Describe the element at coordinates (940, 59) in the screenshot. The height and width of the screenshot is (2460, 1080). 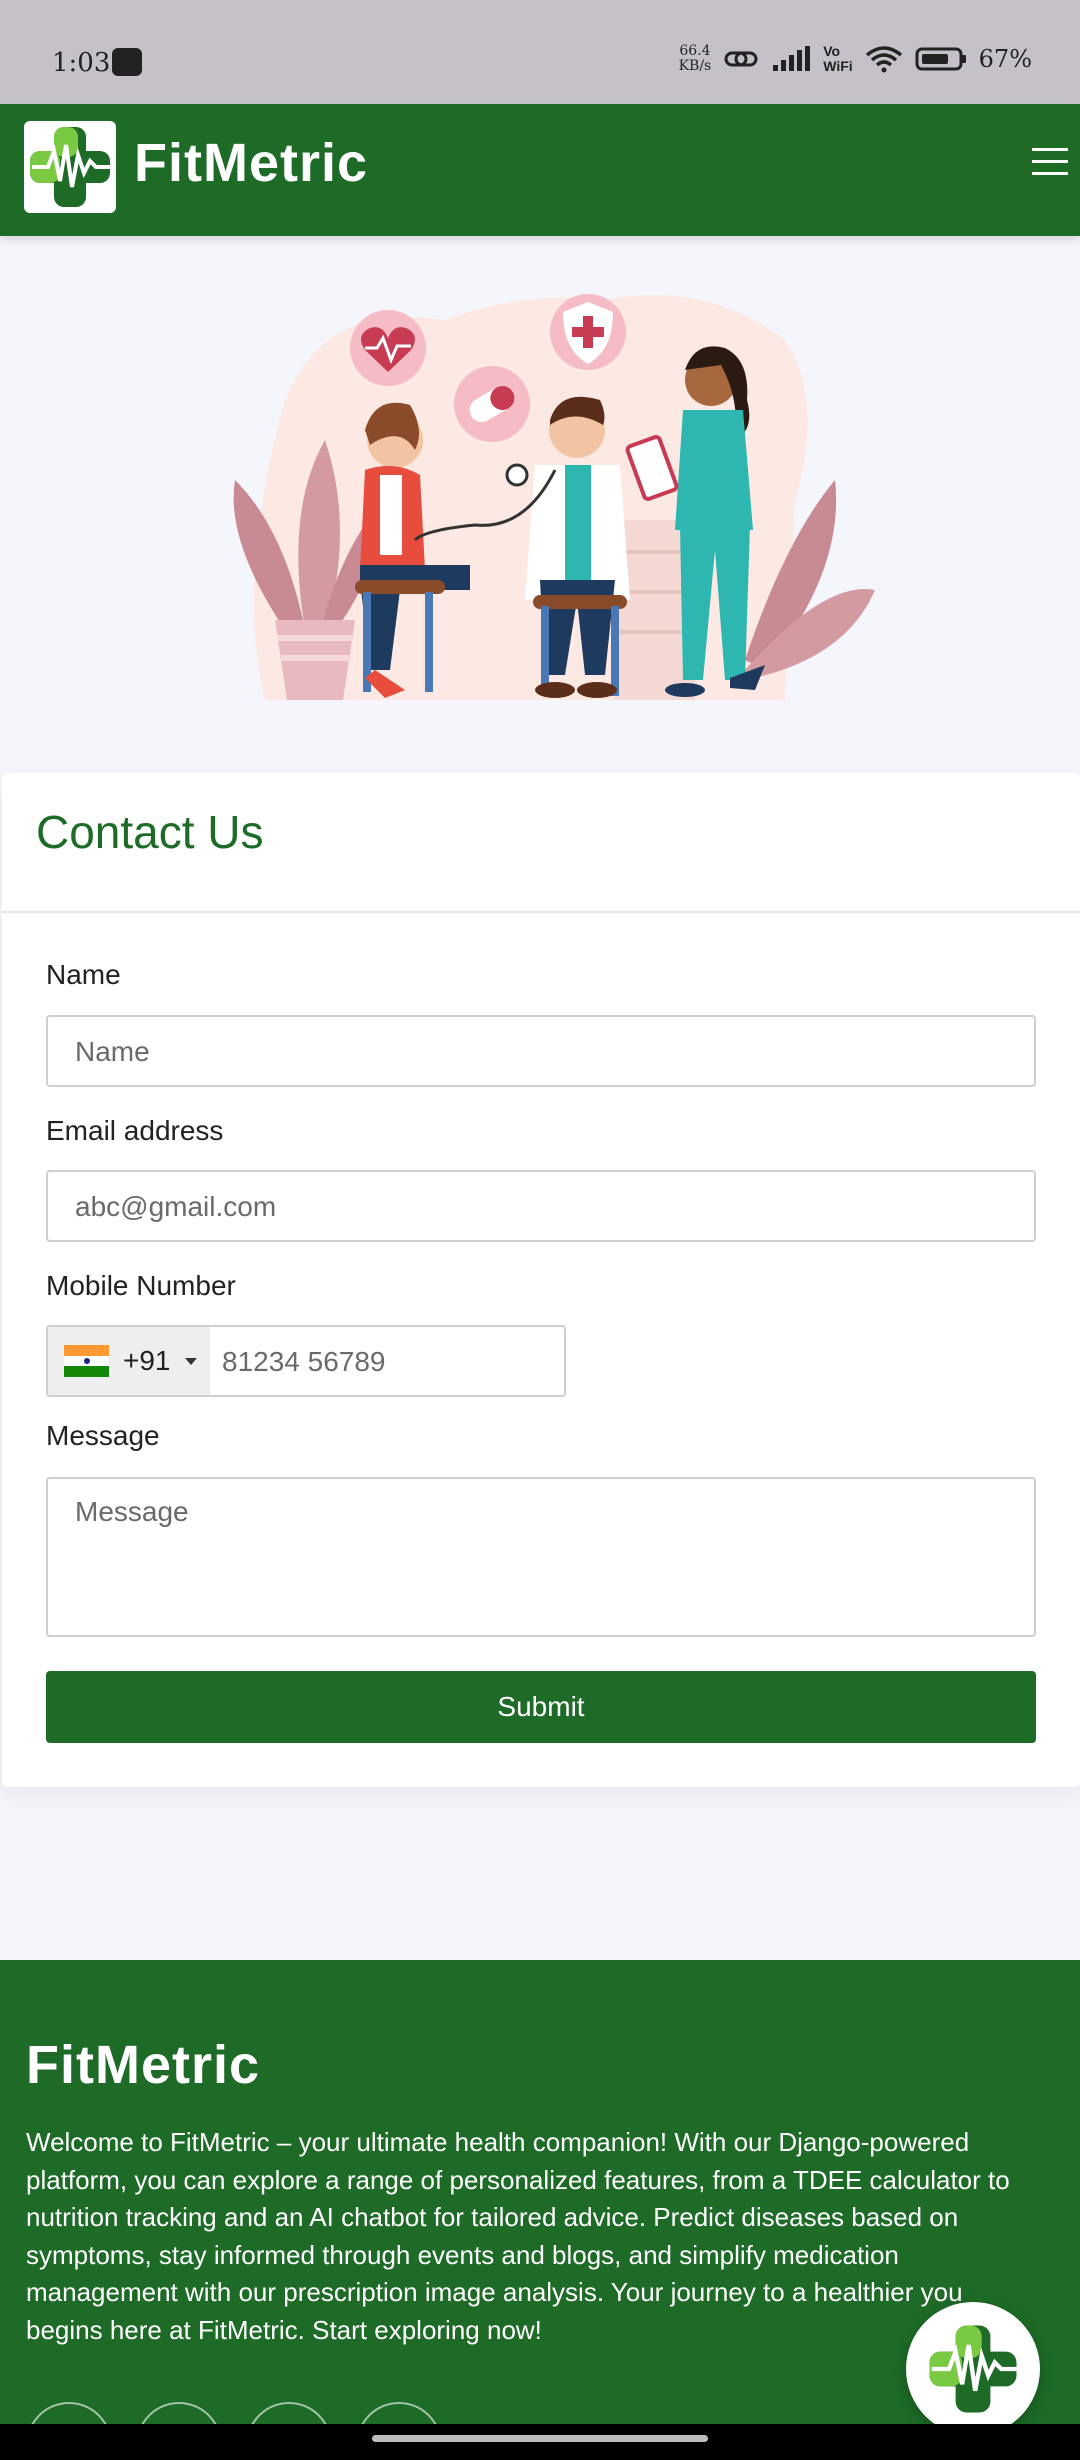
I see `battery-icon` at that location.